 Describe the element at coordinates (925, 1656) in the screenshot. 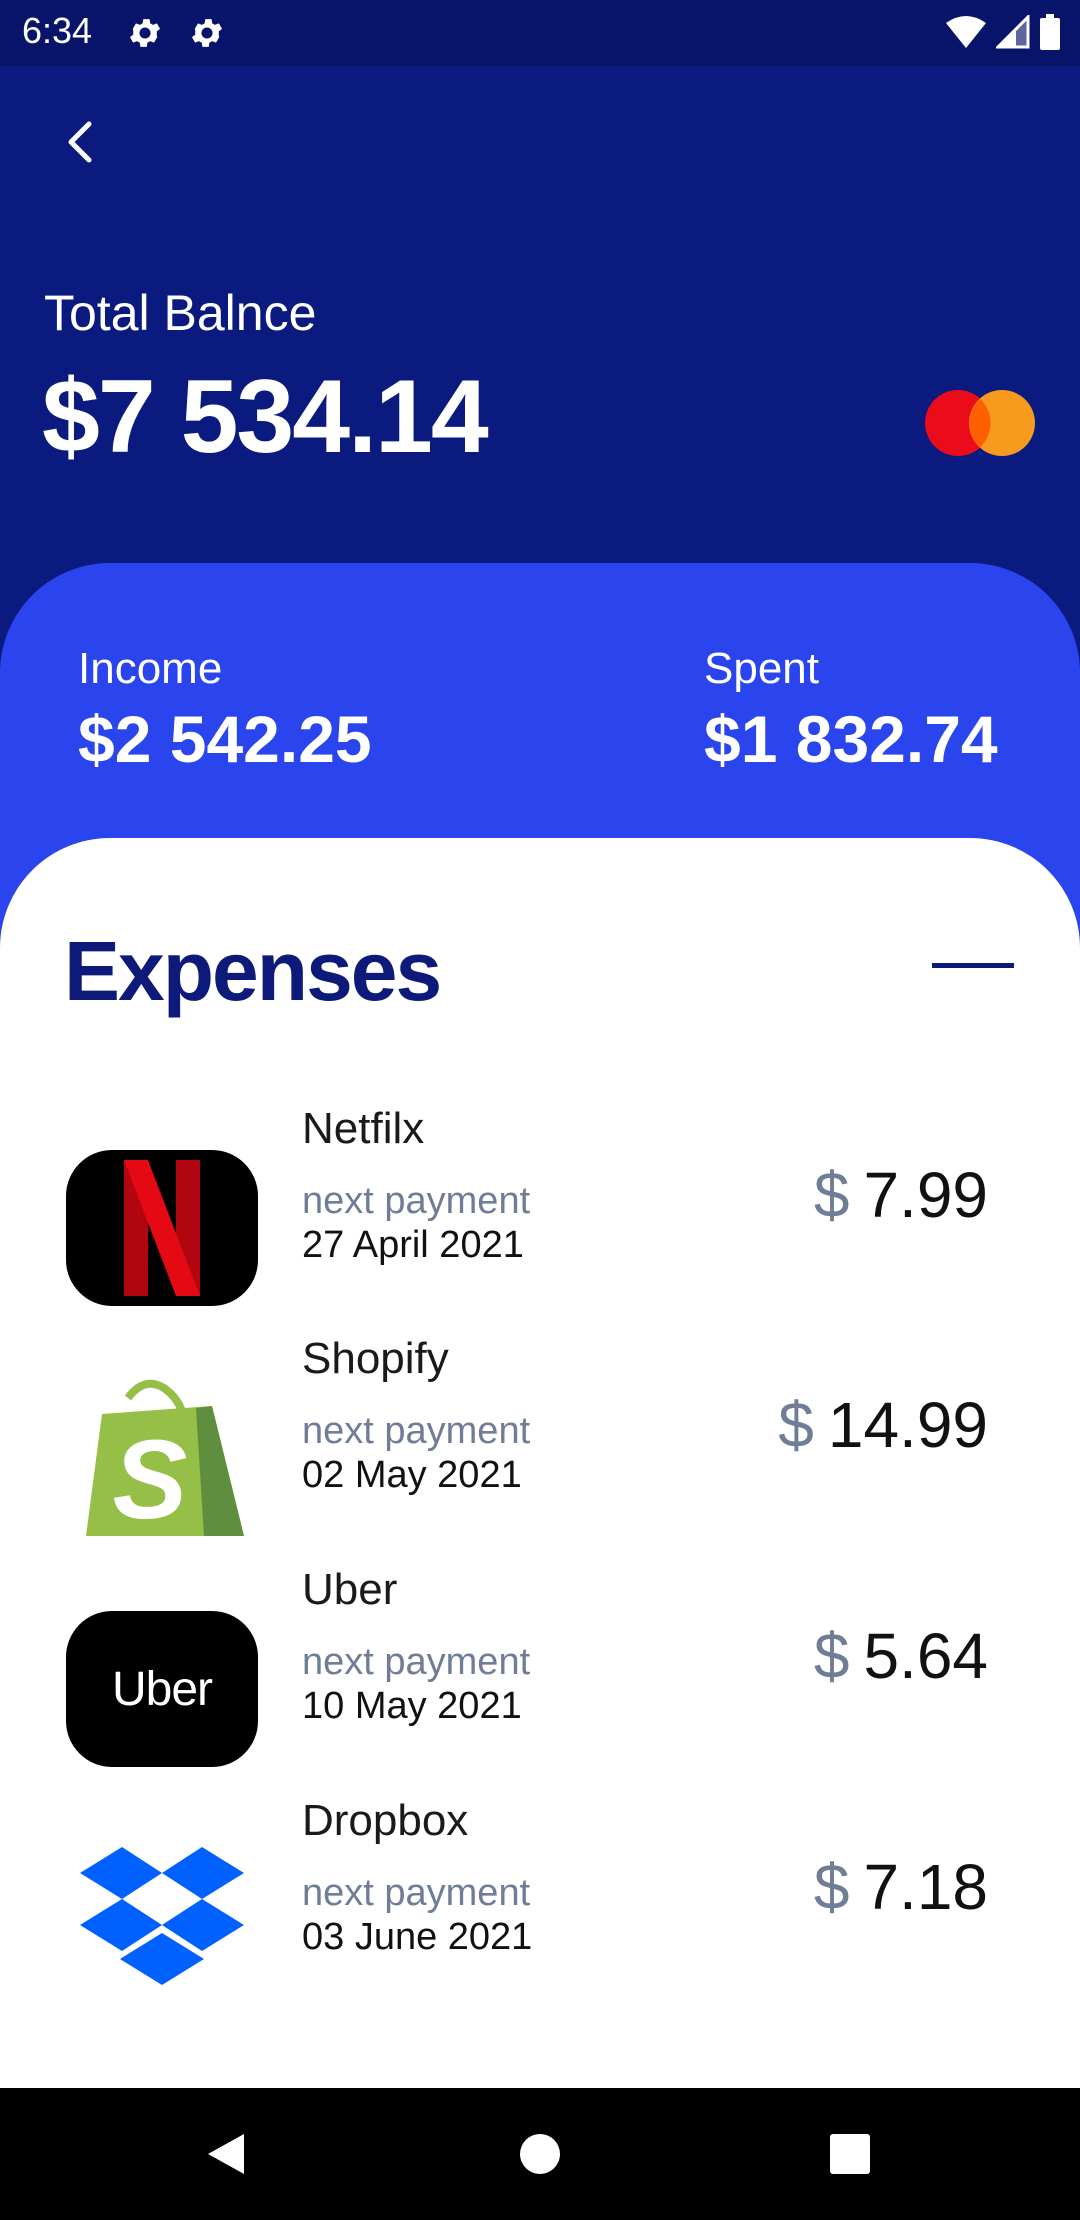

I see `amount-value: 5.64` at that location.